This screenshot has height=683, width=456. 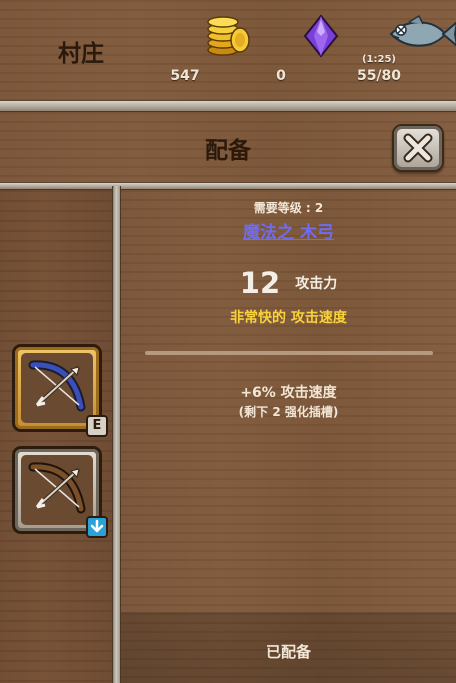 I want to click on fish-timer: (1:25), so click(x=378, y=59).